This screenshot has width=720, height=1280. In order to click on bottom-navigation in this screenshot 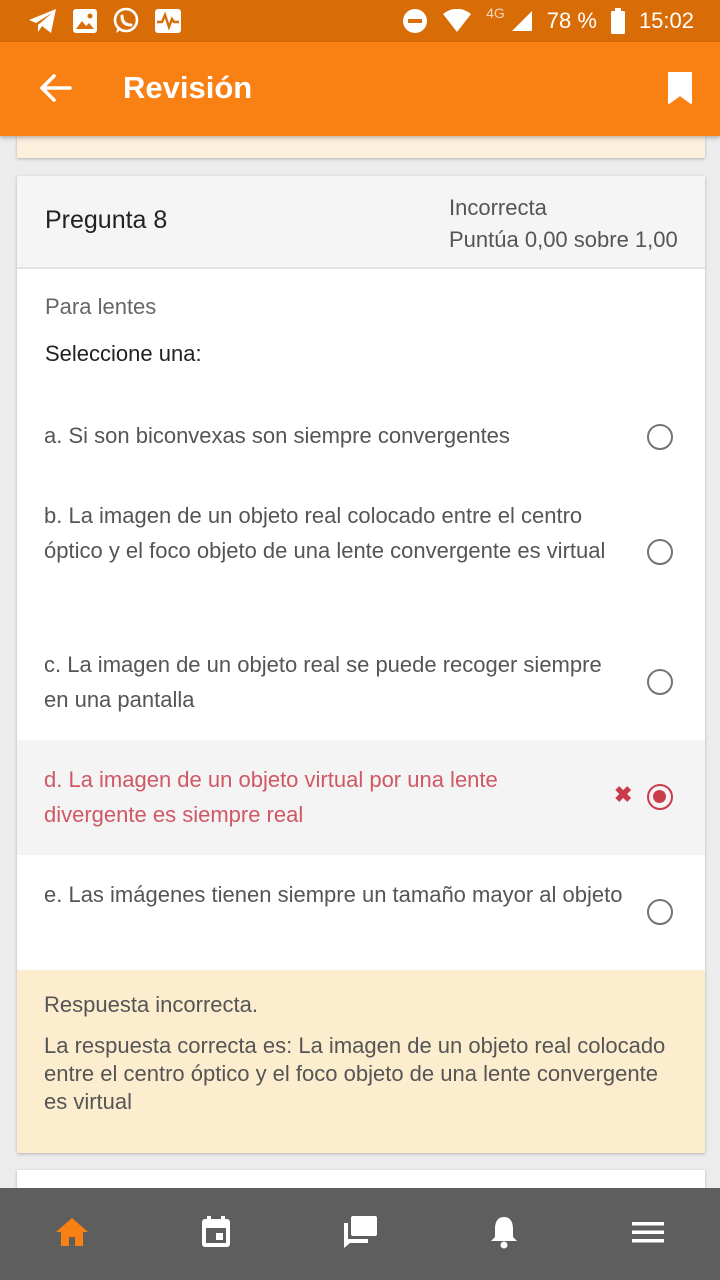, I will do `click(360, 1234)`.